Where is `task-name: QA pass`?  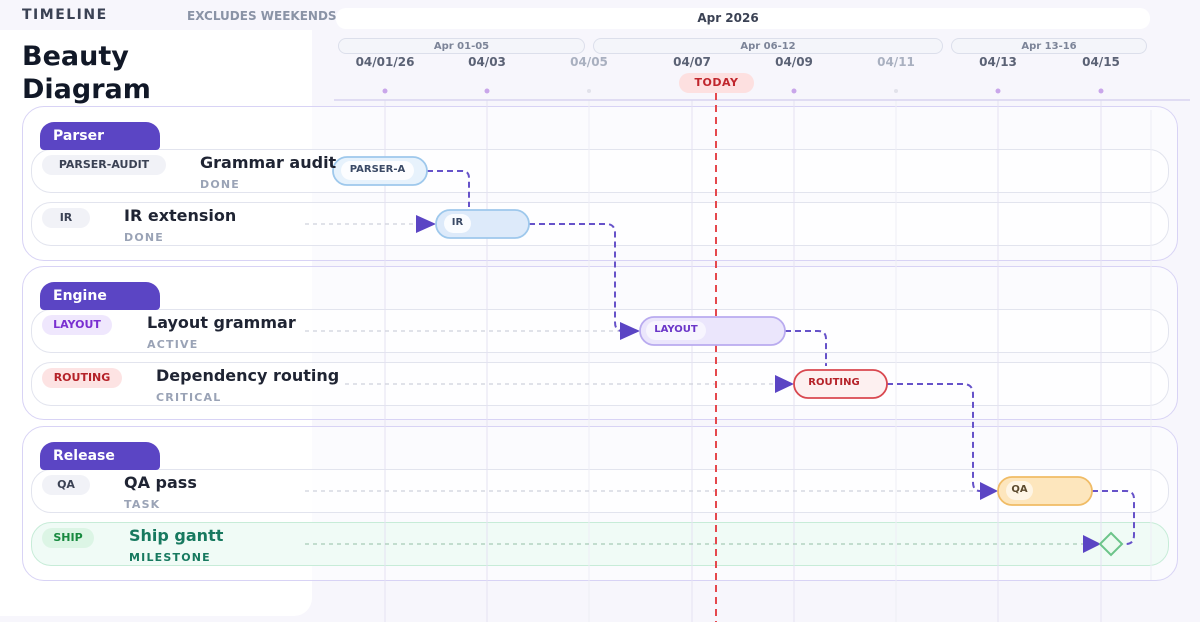 task-name: QA pass is located at coordinates (160, 482).